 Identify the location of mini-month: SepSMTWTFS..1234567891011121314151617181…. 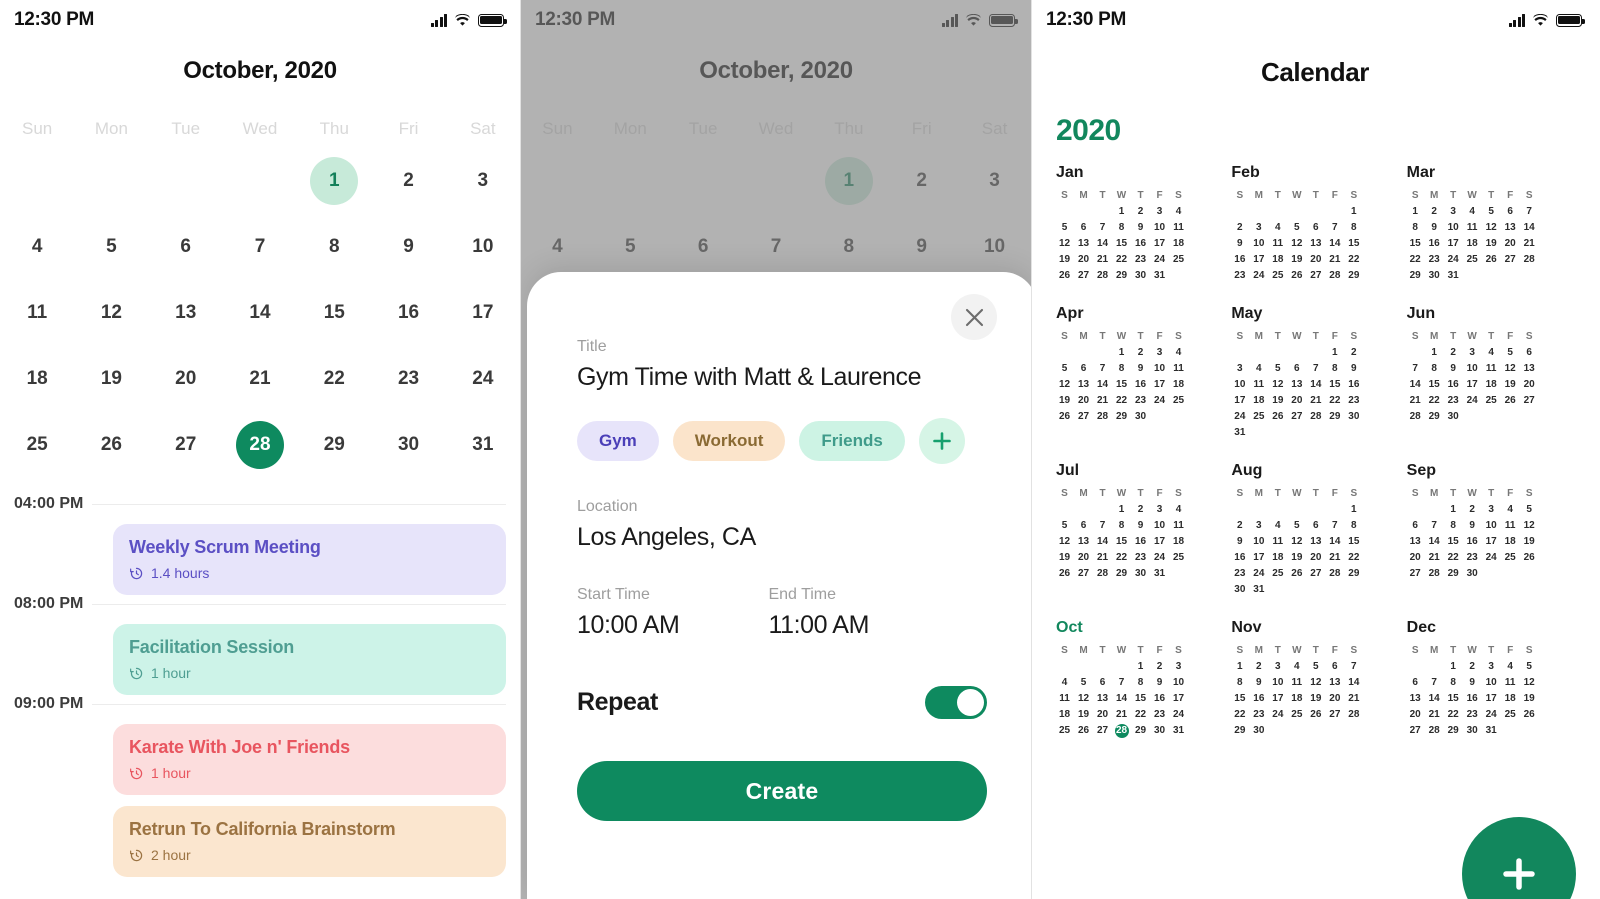
(1494, 529).